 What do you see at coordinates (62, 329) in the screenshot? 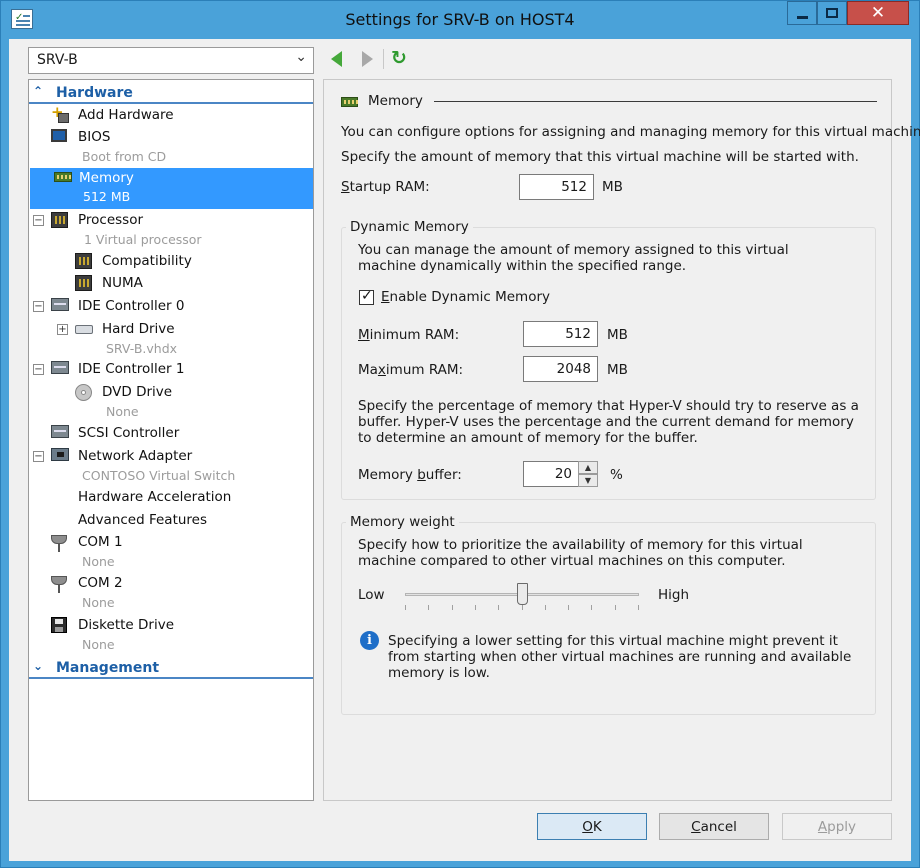
I see `expand-hard-drive-toggle: +` at bounding box center [62, 329].